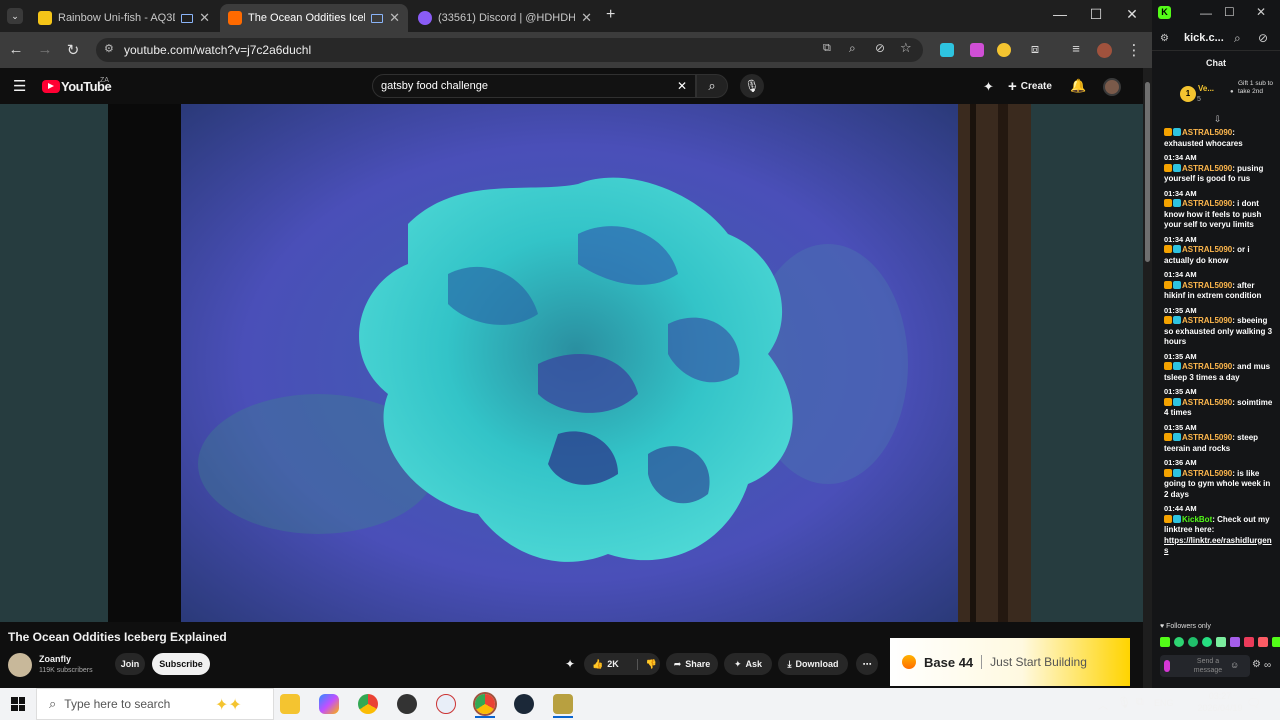 The height and width of the screenshot is (720, 1280). Describe the element at coordinates (1035, 49) in the screenshot. I see `extensions-puzzle-icon: ⧈` at that location.